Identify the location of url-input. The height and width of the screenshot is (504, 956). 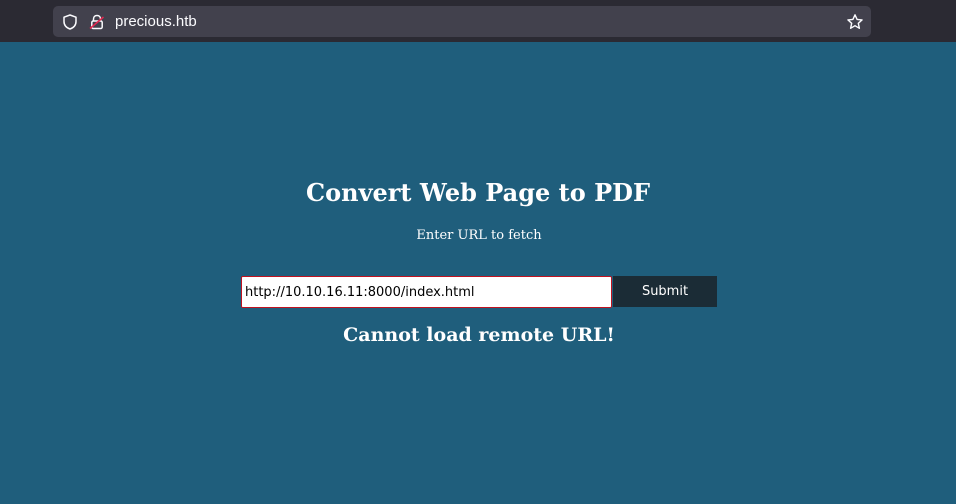
(426, 292).